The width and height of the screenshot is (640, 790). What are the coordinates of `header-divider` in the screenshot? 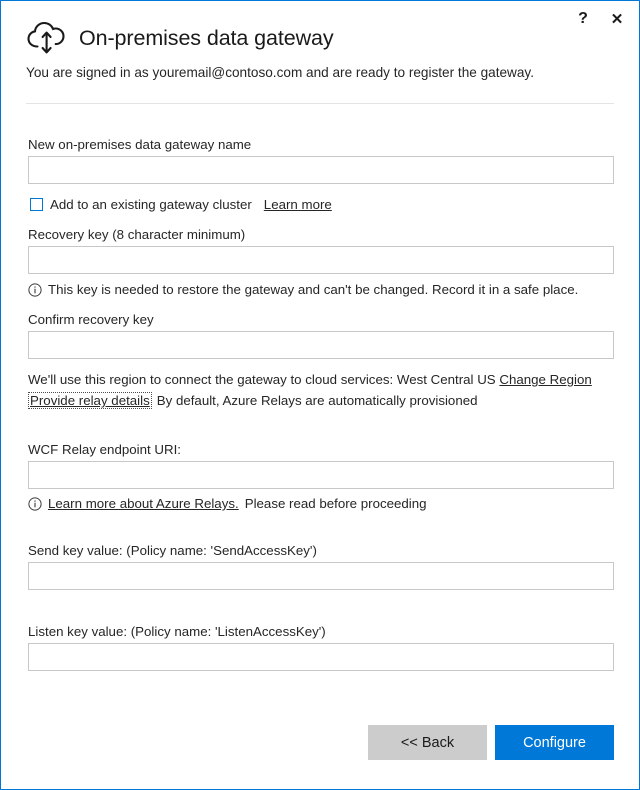 It's located at (320, 103).